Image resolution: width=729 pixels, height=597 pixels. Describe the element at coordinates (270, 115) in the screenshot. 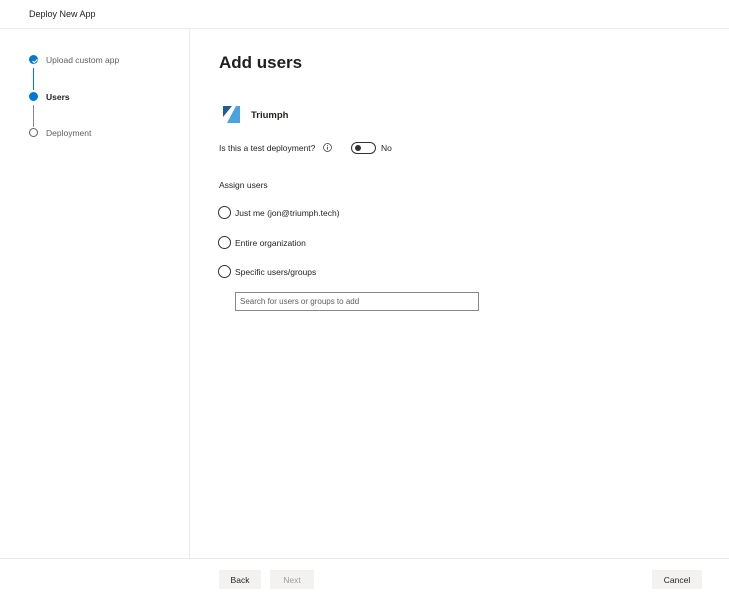

I see `app-name: Triumph` at that location.